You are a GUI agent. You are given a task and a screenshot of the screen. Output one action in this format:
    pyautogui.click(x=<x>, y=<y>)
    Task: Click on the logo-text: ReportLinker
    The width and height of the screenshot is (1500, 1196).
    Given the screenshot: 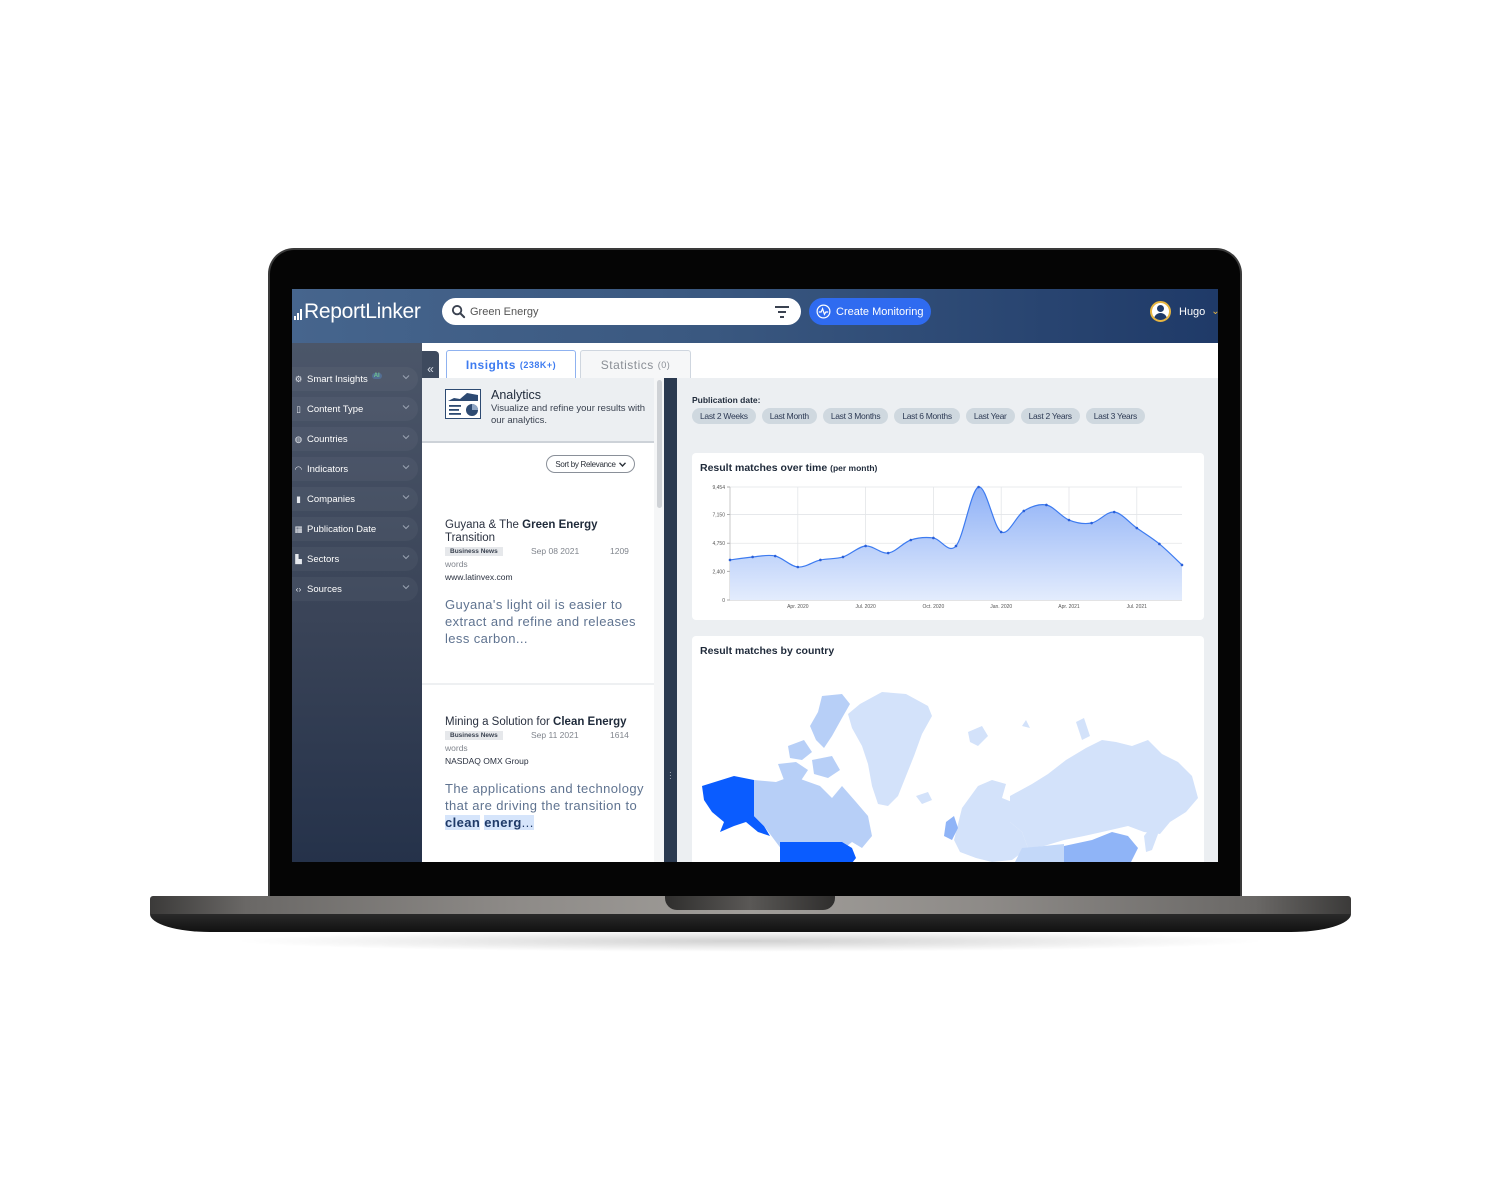 What is the action you would take?
    pyautogui.click(x=362, y=311)
    